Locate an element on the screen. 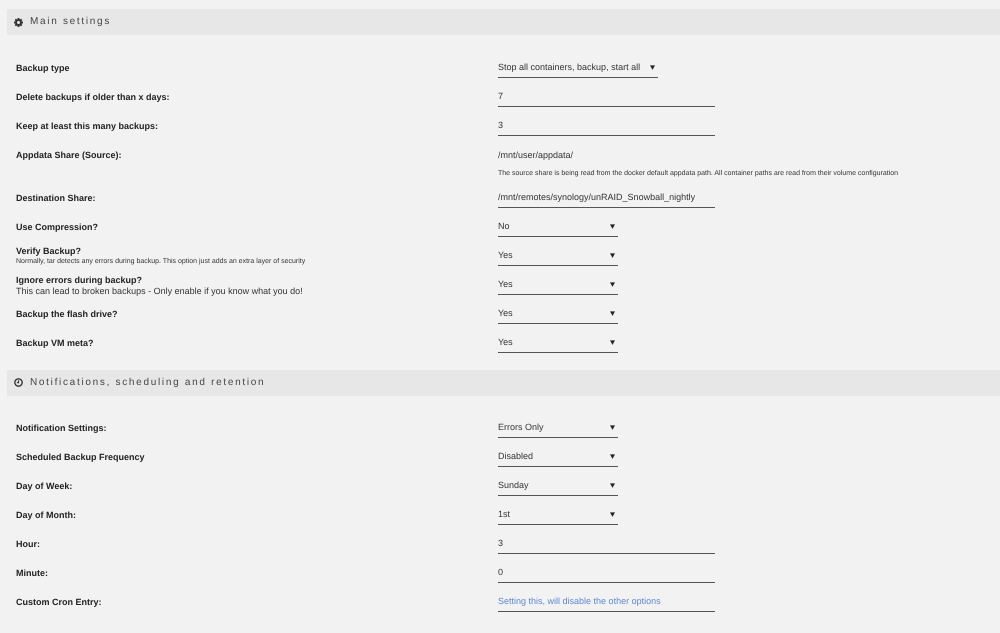  text-field: 7 is located at coordinates (606, 96).